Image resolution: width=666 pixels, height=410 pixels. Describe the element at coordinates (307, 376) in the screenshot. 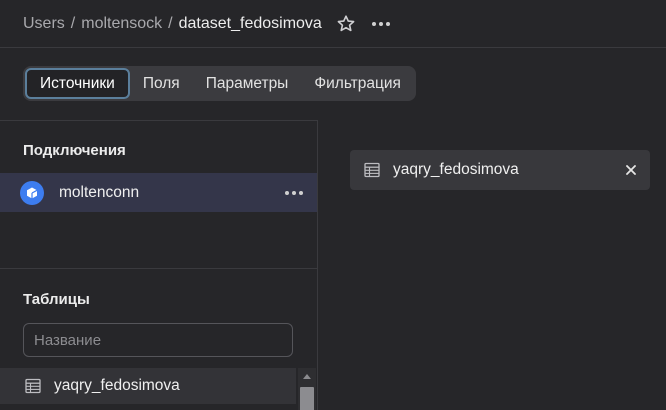

I see `scroll-up-arrow-icon` at that location.